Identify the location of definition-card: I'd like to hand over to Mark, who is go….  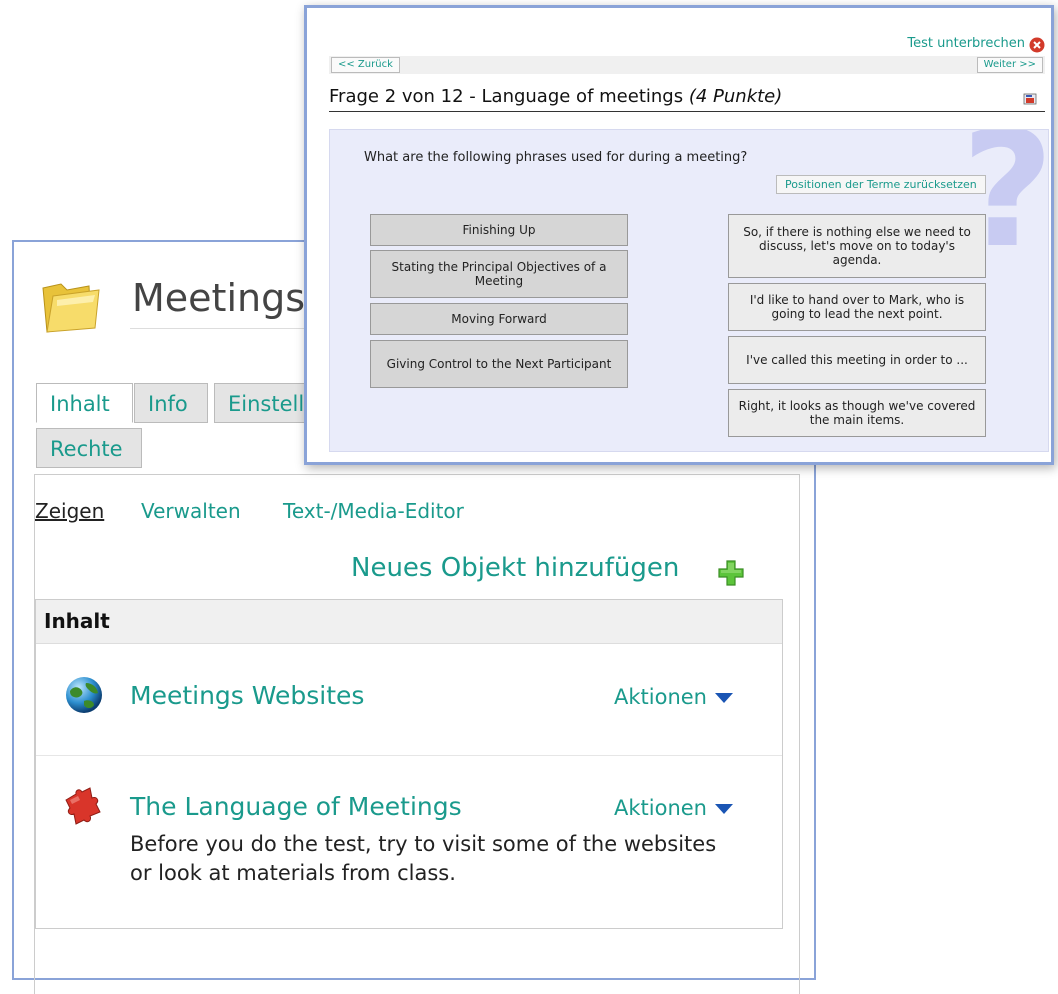
(857, 307).